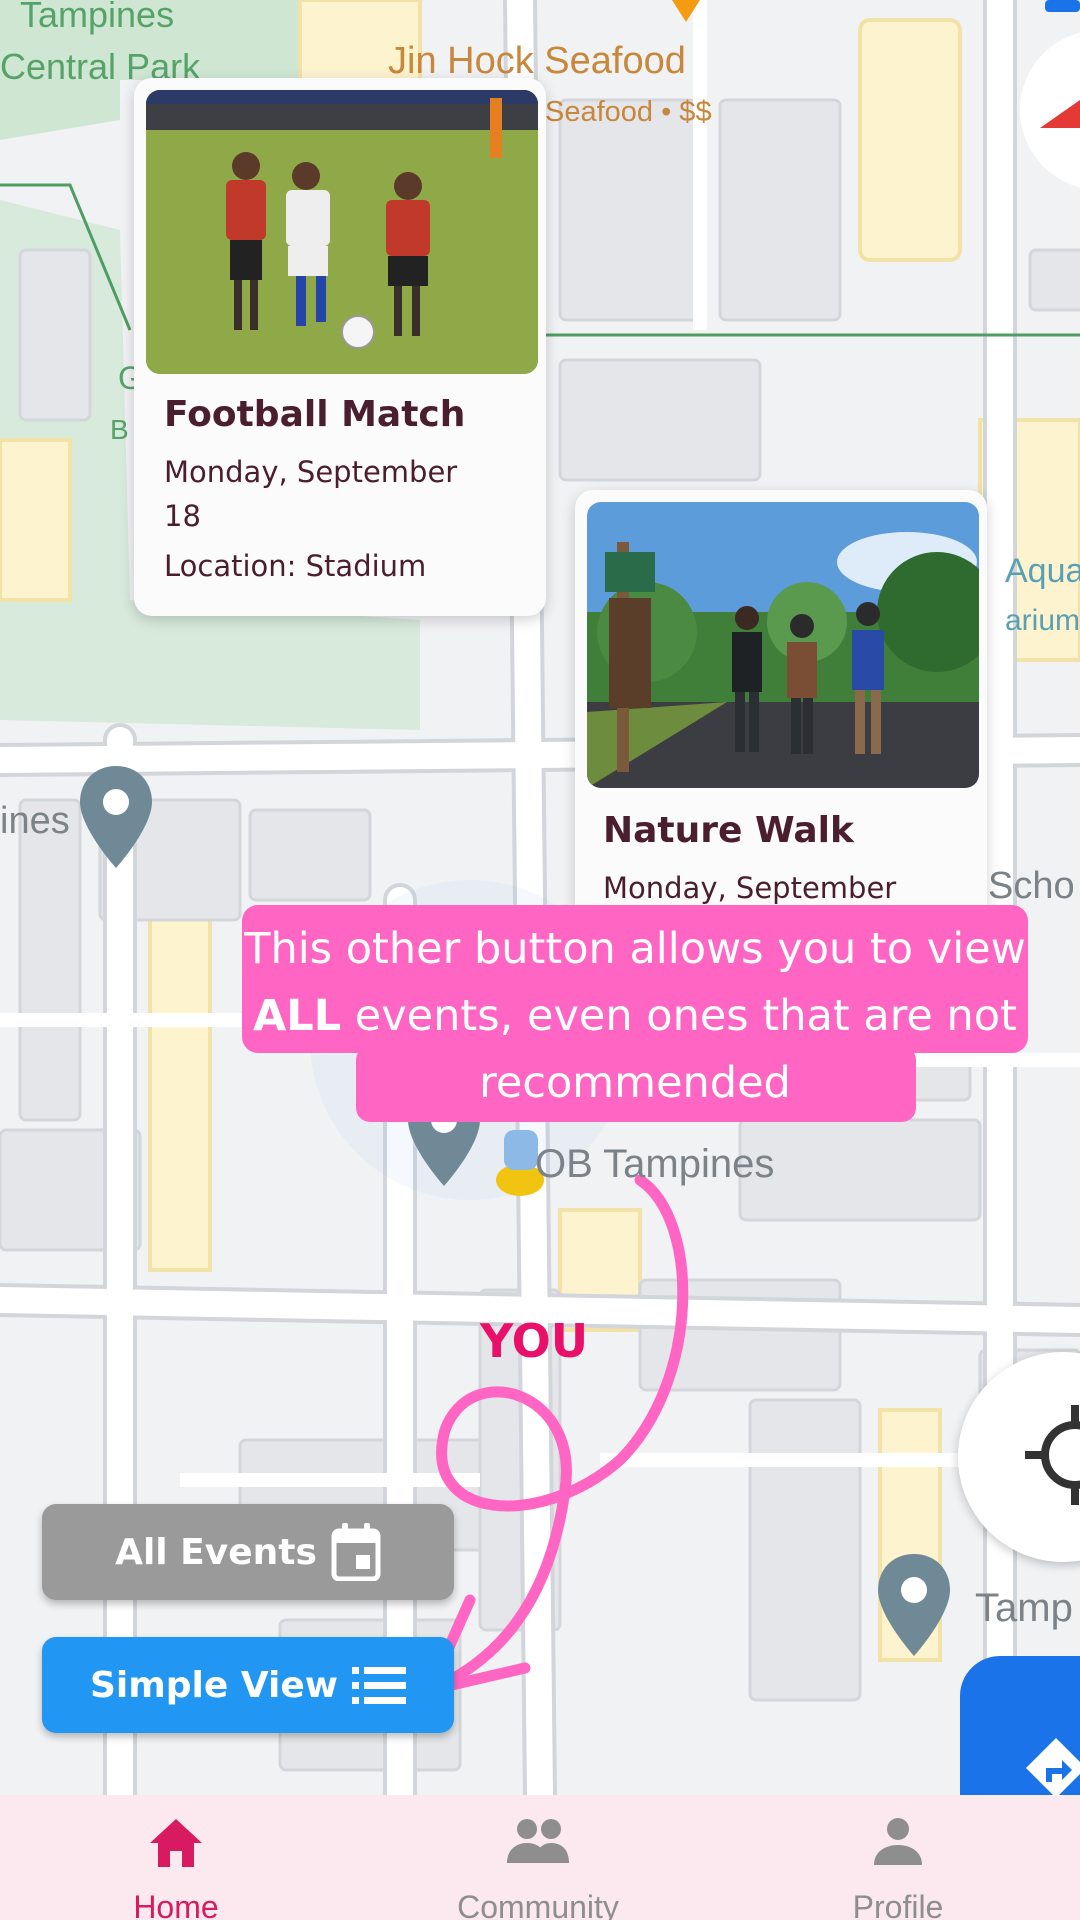 This screenshot has width=1080, height=1920. Describe the element at coordinates (635, 949) in the screenshot. I see `tooltip-text-part: This other button allows you to view` at that location.